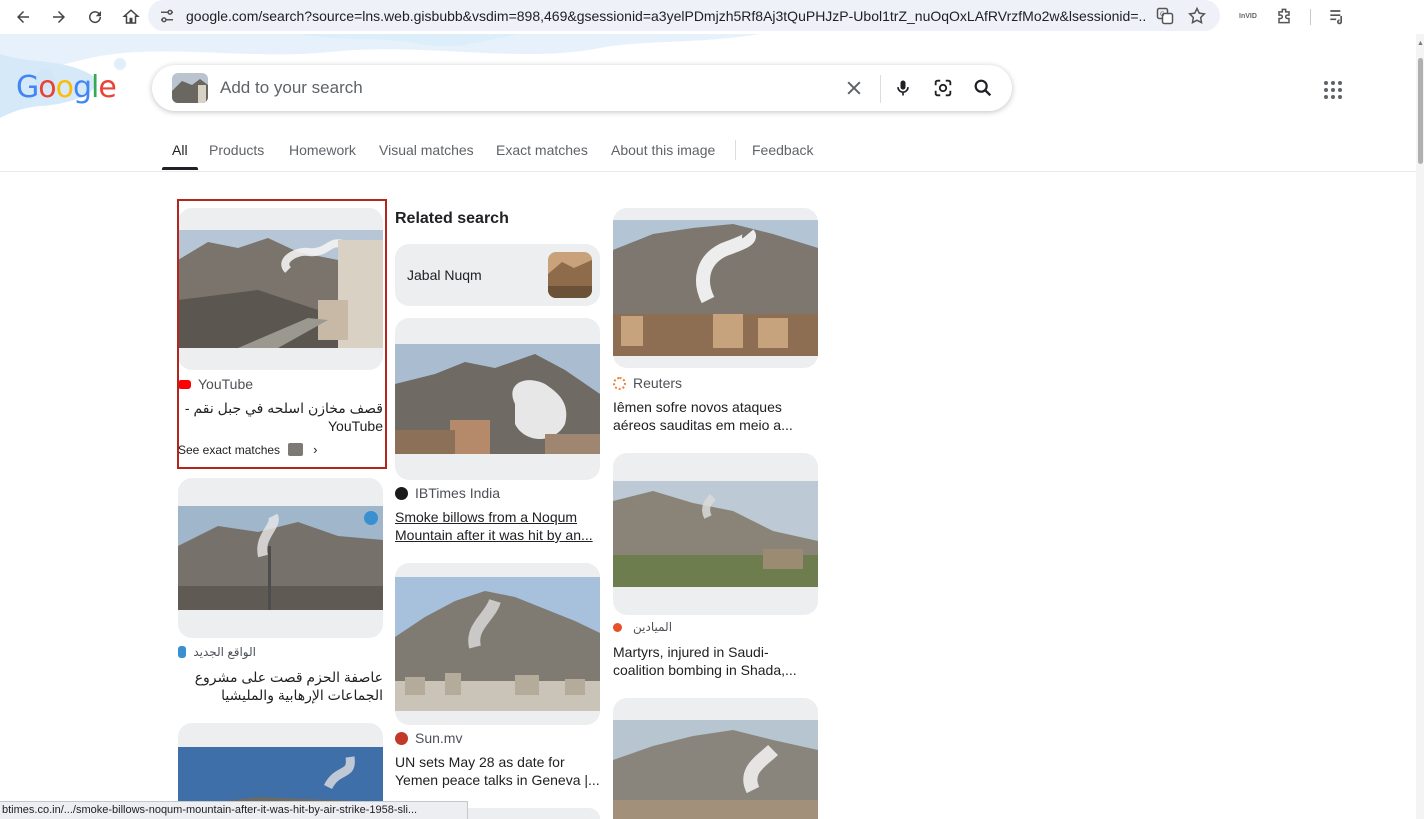 This screenshot has width=1424, height=819. Describe the element at coordinates (617, 627) in the screenshot. I see `almayadeen-favicon-icon` at that location.